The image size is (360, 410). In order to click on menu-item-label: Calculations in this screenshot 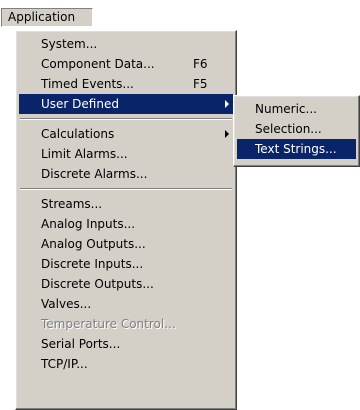, I will do `click(78, 134)`.